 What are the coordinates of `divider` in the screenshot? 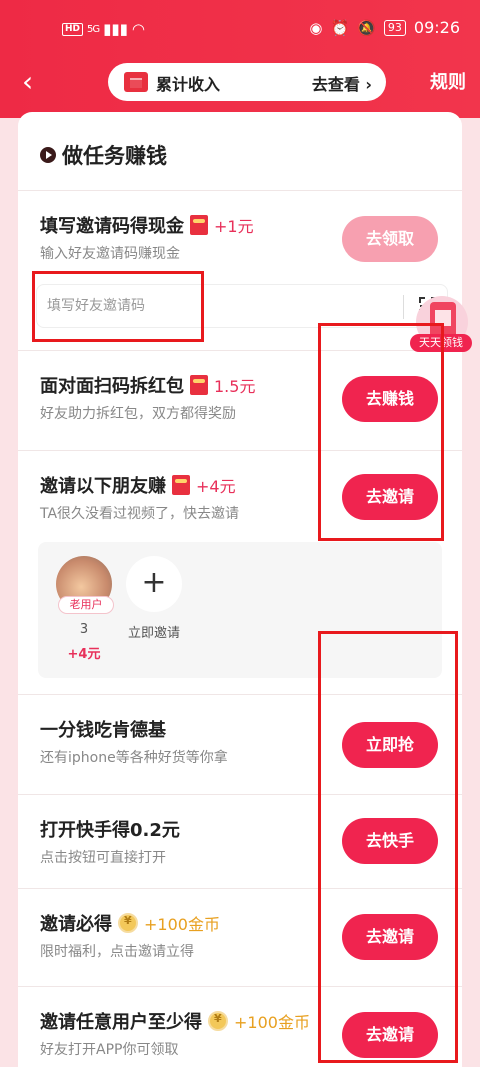 It's located at (403, 307).